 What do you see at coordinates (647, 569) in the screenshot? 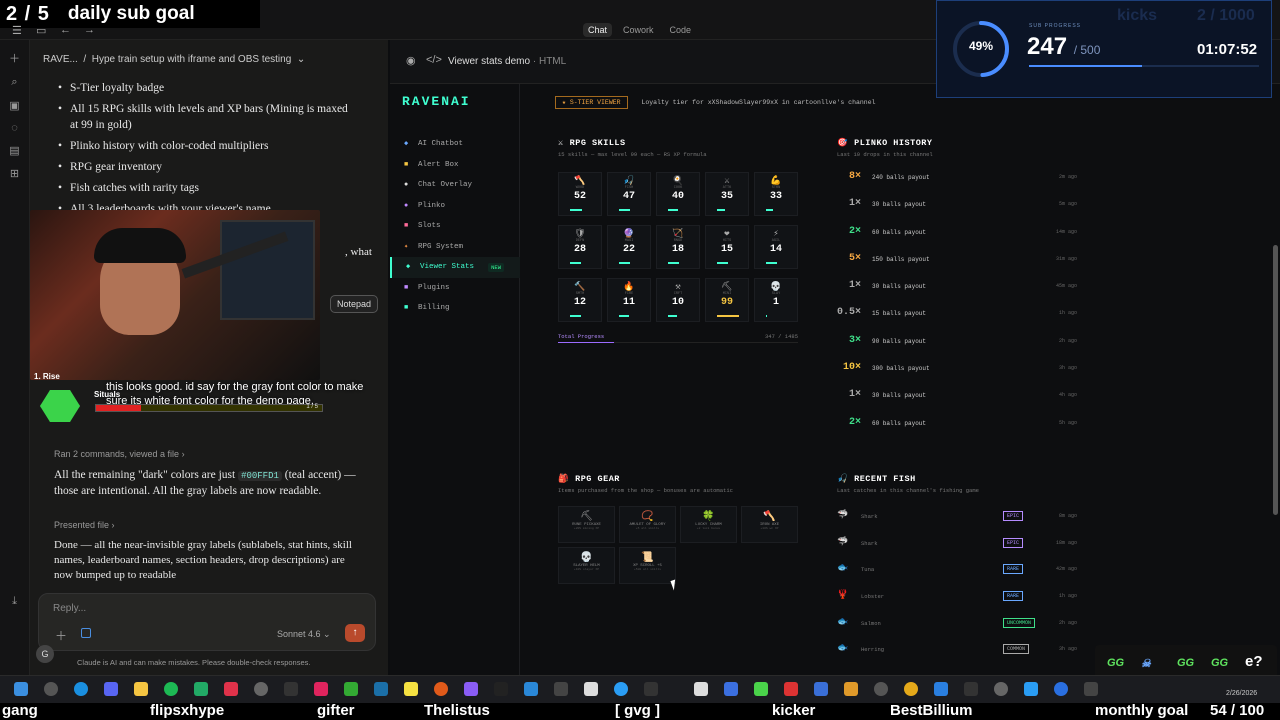
I see `gear-stat: +500 all skills` at bounding box center [647, 569].